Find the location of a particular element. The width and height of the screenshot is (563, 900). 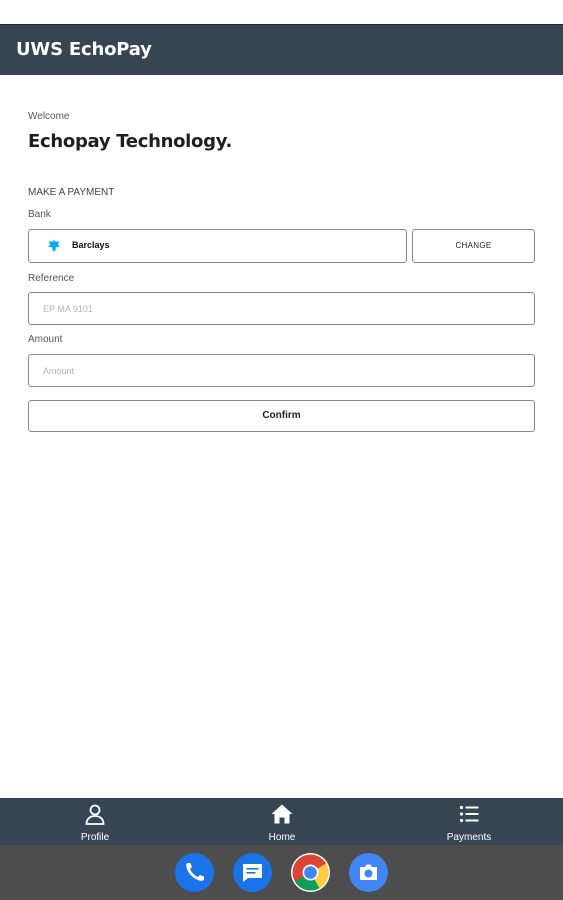

nav-item-profile: Profile is located at coordinates (95, 821).